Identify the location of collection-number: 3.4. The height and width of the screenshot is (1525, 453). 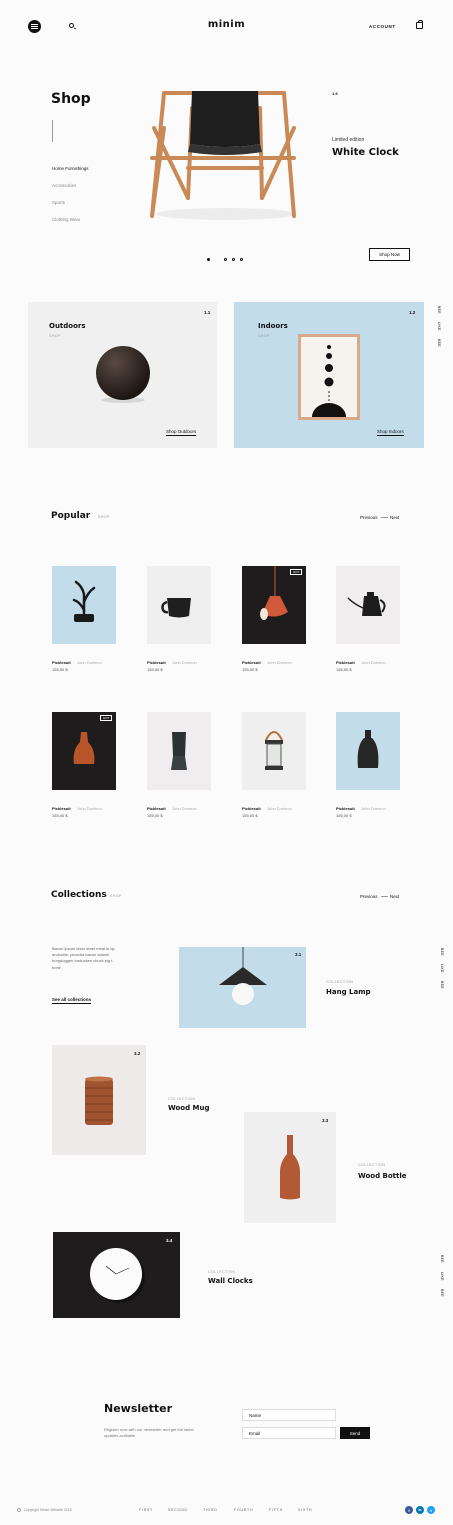
(169, 1240).